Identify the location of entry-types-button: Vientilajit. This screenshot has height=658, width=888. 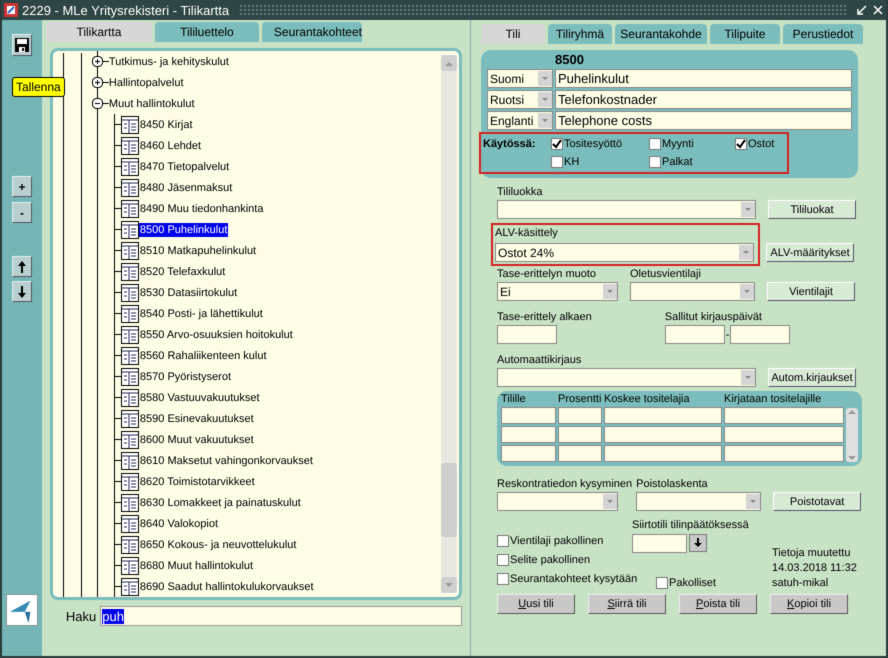
(811, 291).